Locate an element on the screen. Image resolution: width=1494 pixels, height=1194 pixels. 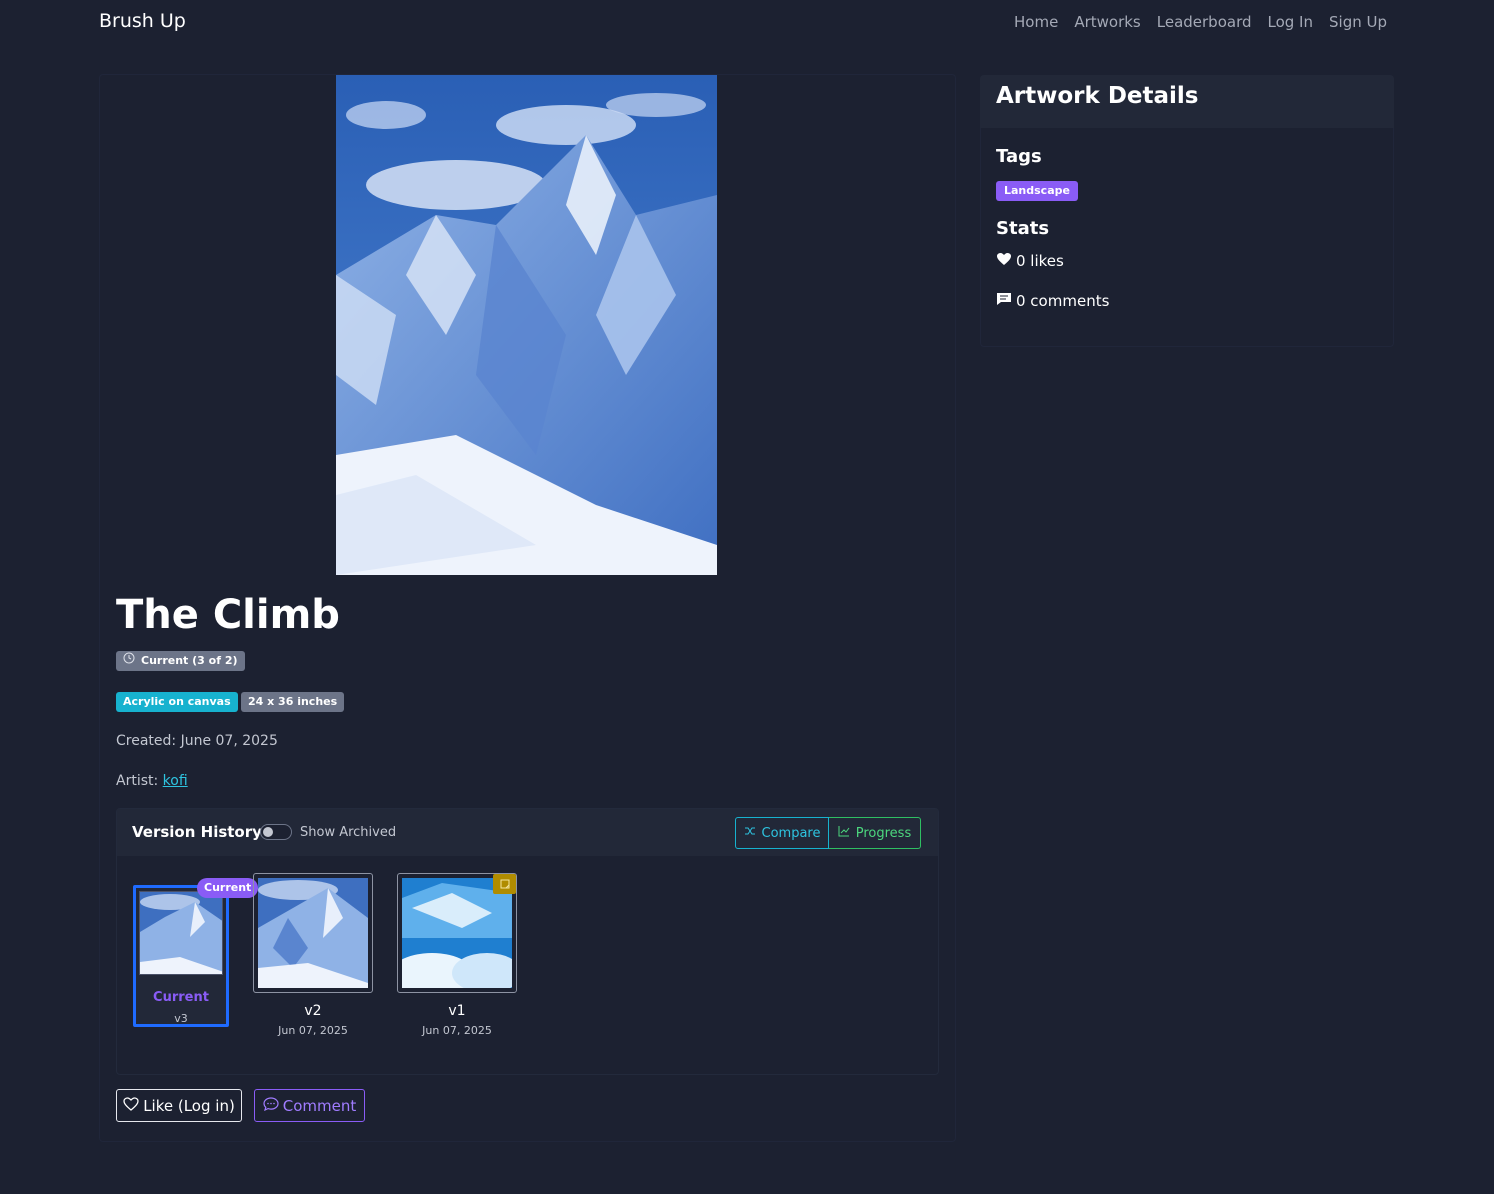
version-current-number: v3 is located at coordinates (181, 1018).